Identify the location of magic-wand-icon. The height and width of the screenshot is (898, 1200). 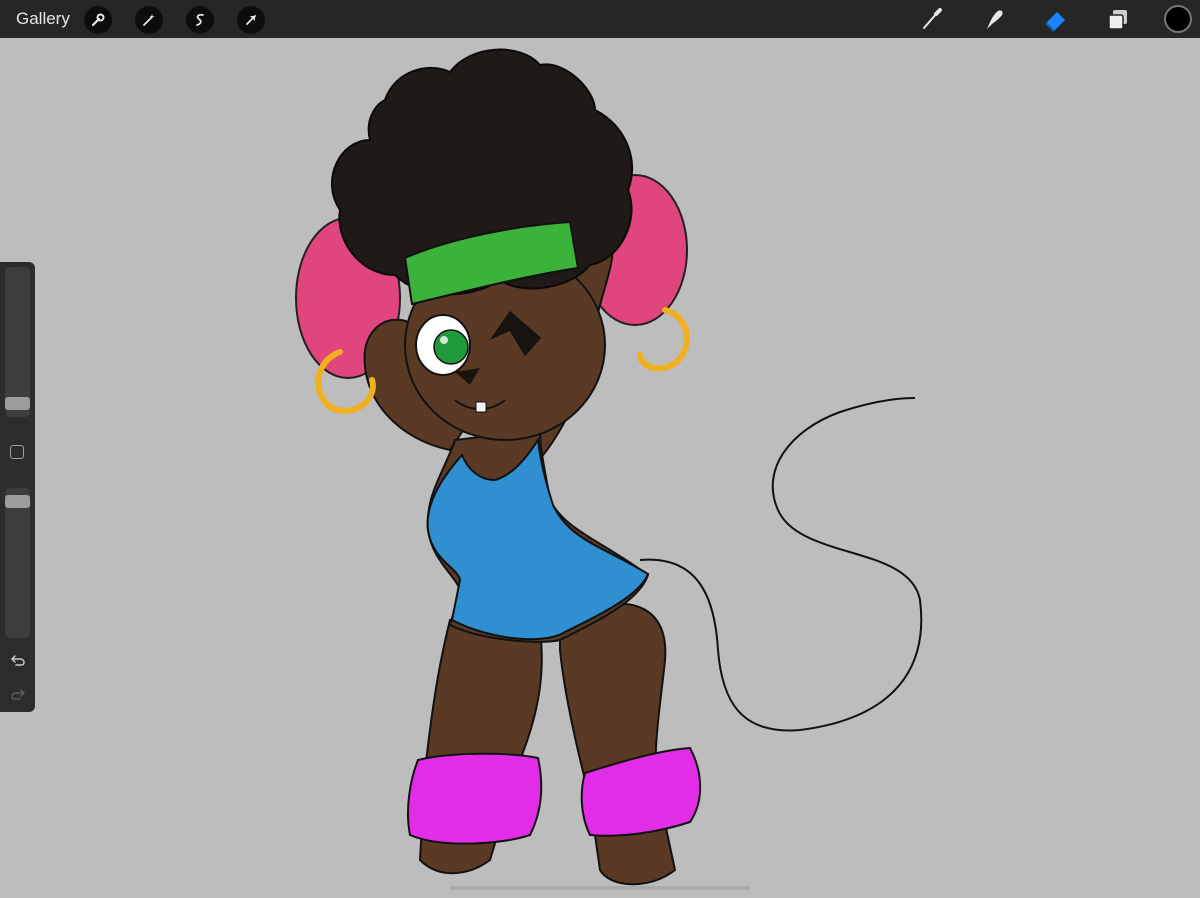
(149, 20).